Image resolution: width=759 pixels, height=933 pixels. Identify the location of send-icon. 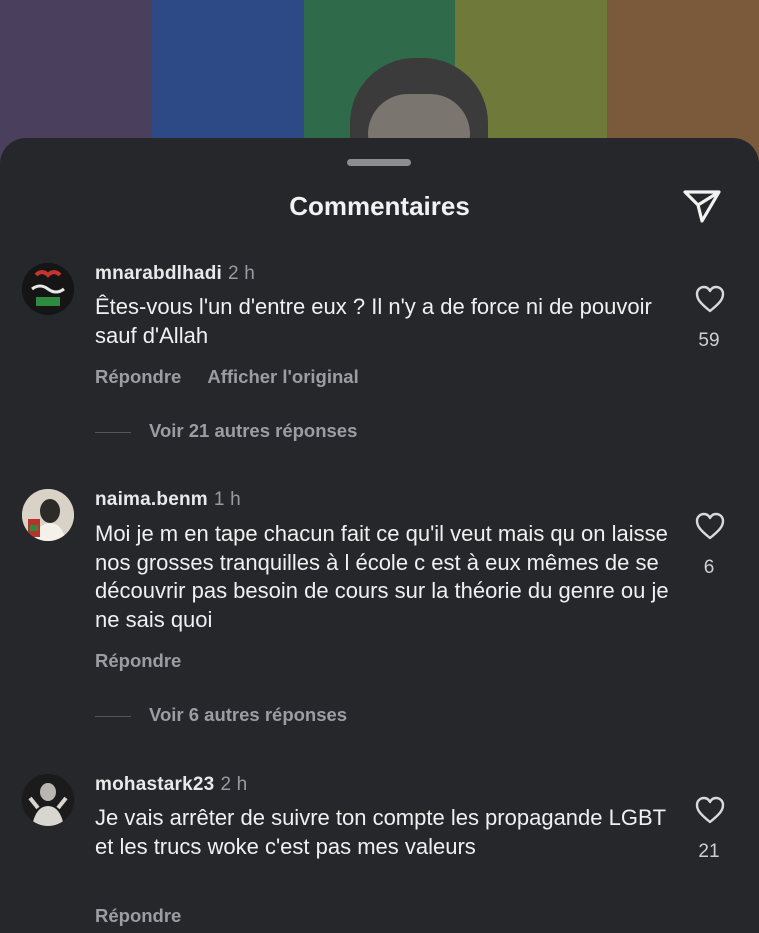
(702, 206).